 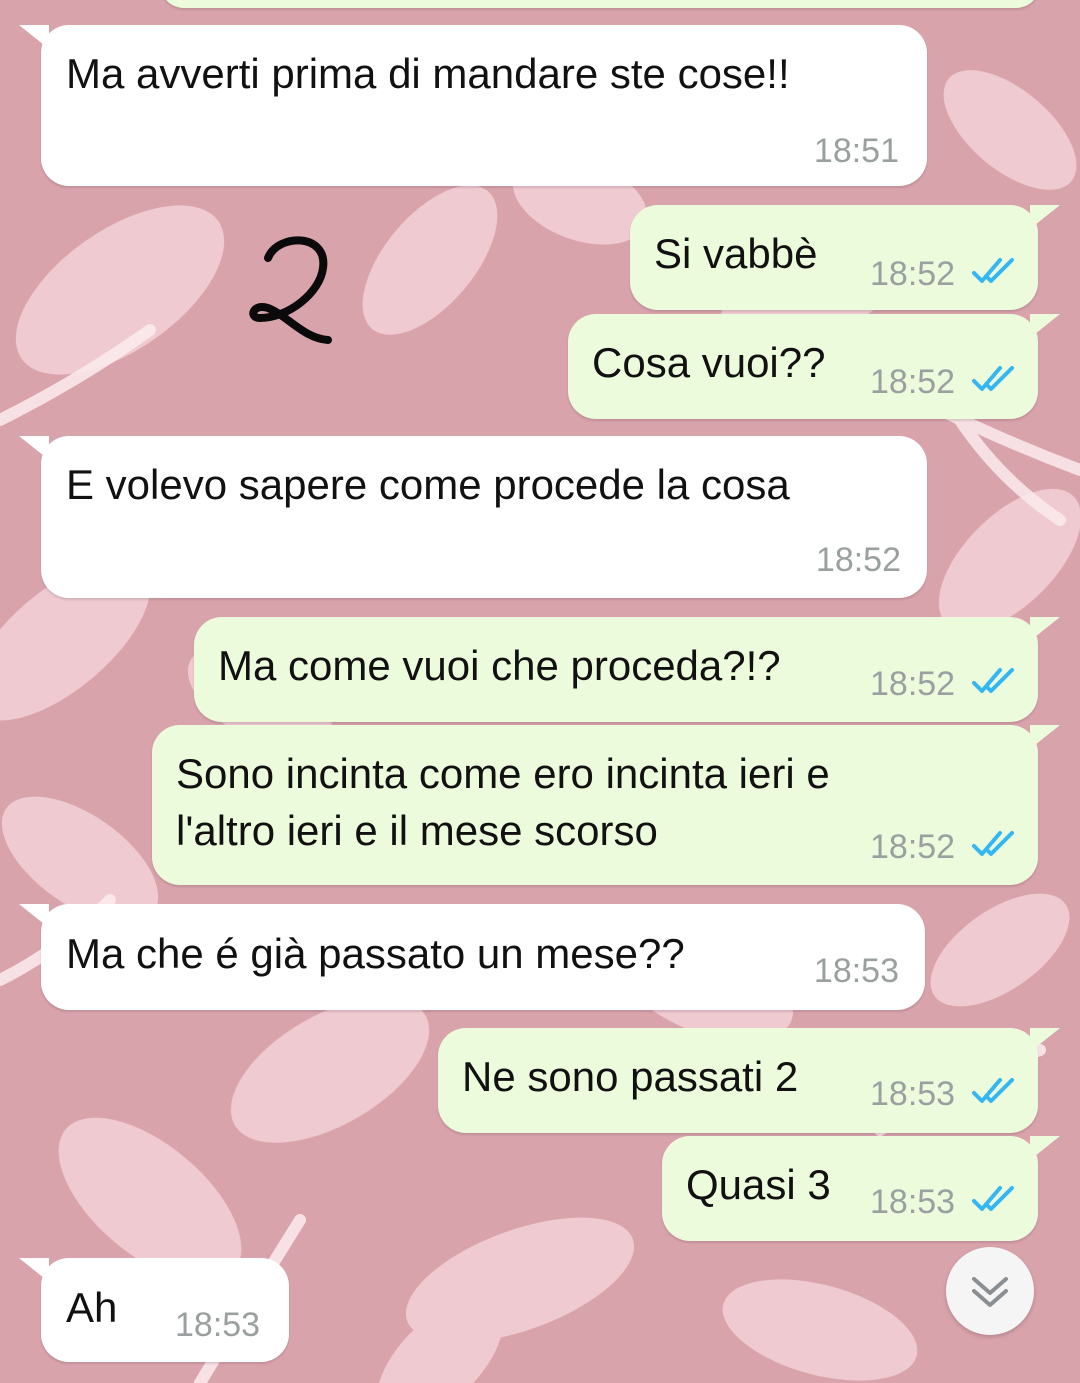 I want to click on message-text: Quasi 3, so click(x=758, y=1184).